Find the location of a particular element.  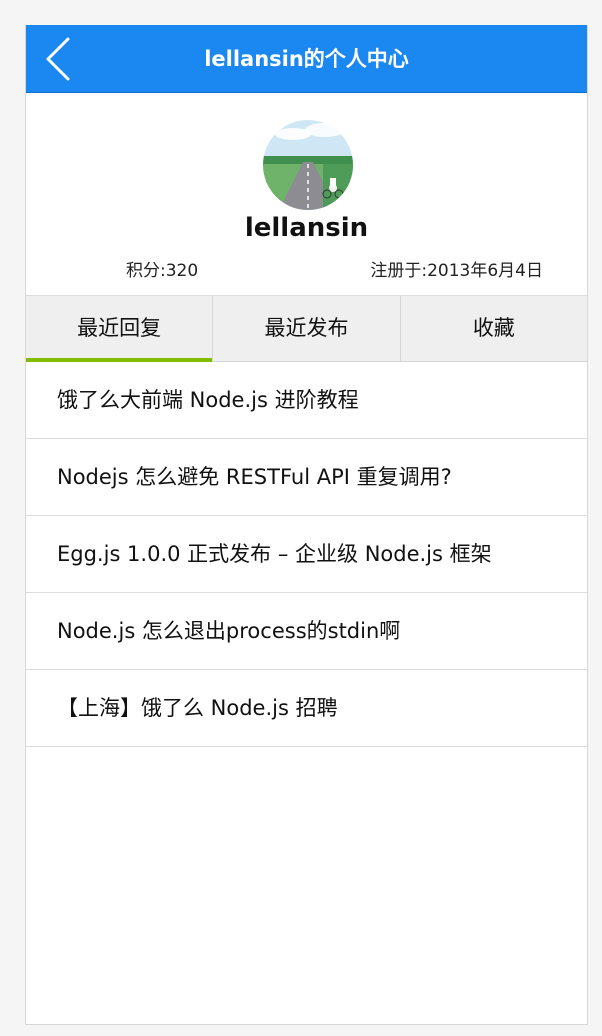

registration-date: 注册于:2013年6月4日 is located at coordinates (456, 271).